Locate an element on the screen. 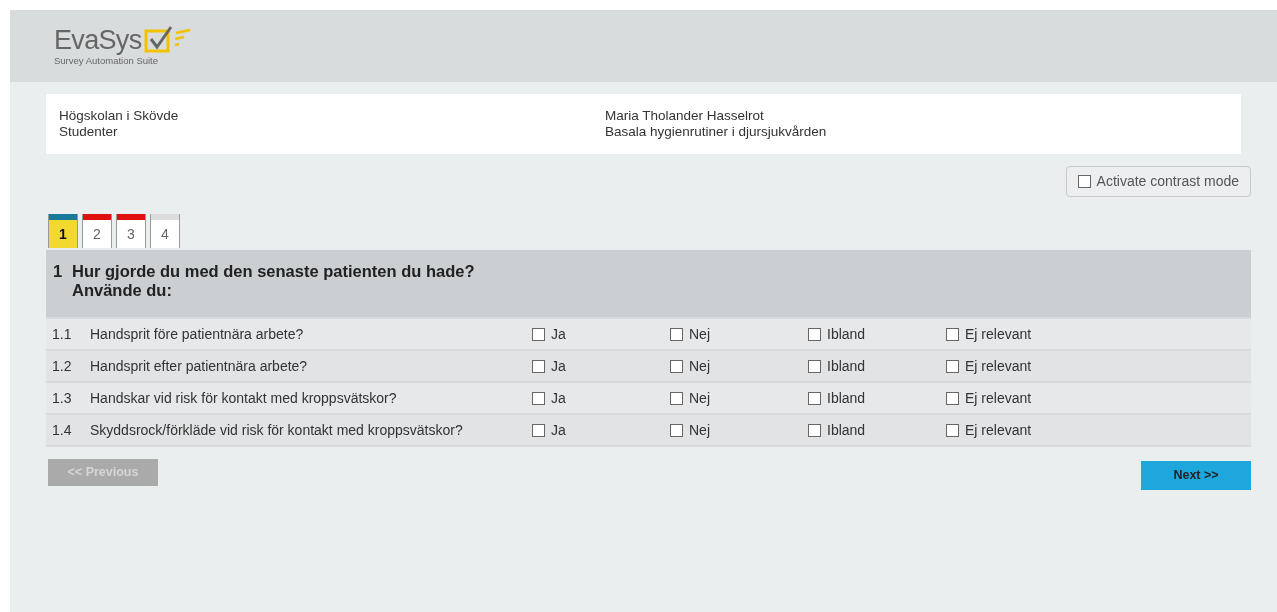 This screenshot has width=1277, height=612. info-text: Högskolan i Skövde is located at coordinates (119, 116).